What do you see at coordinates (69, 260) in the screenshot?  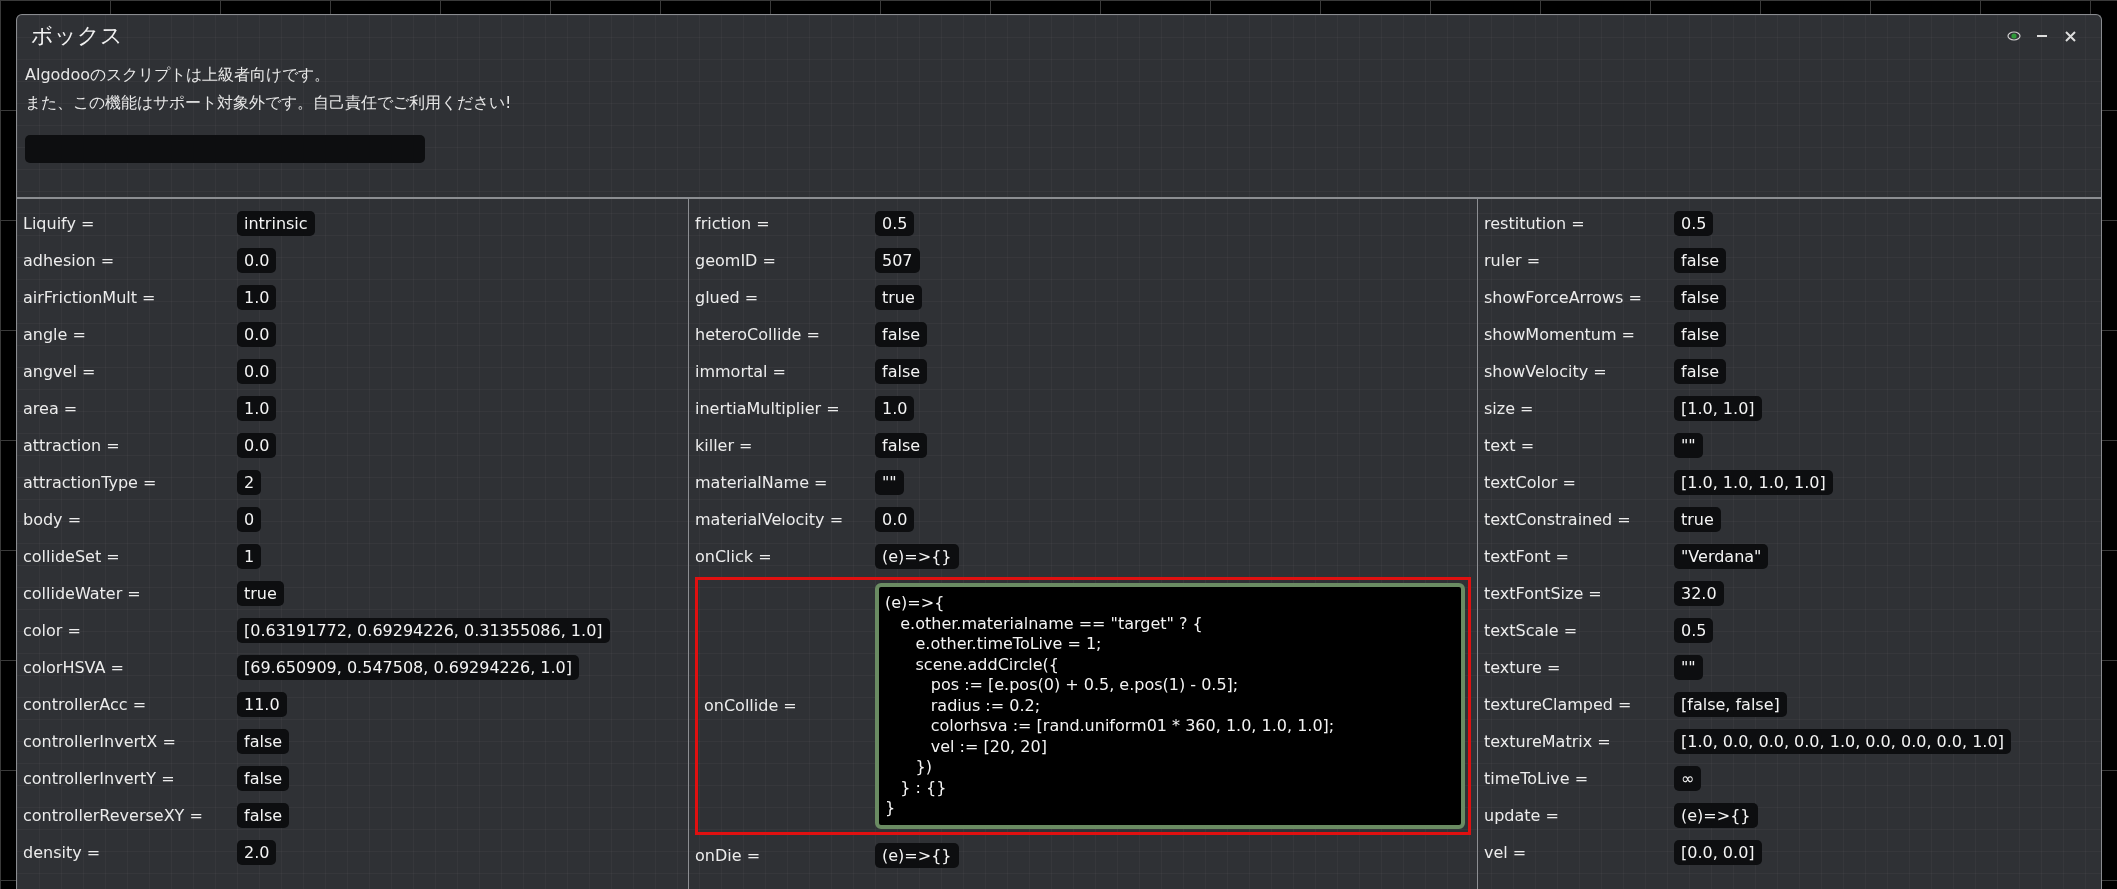 I see `property-label: adhesion =` at bounding box center [69, 260].